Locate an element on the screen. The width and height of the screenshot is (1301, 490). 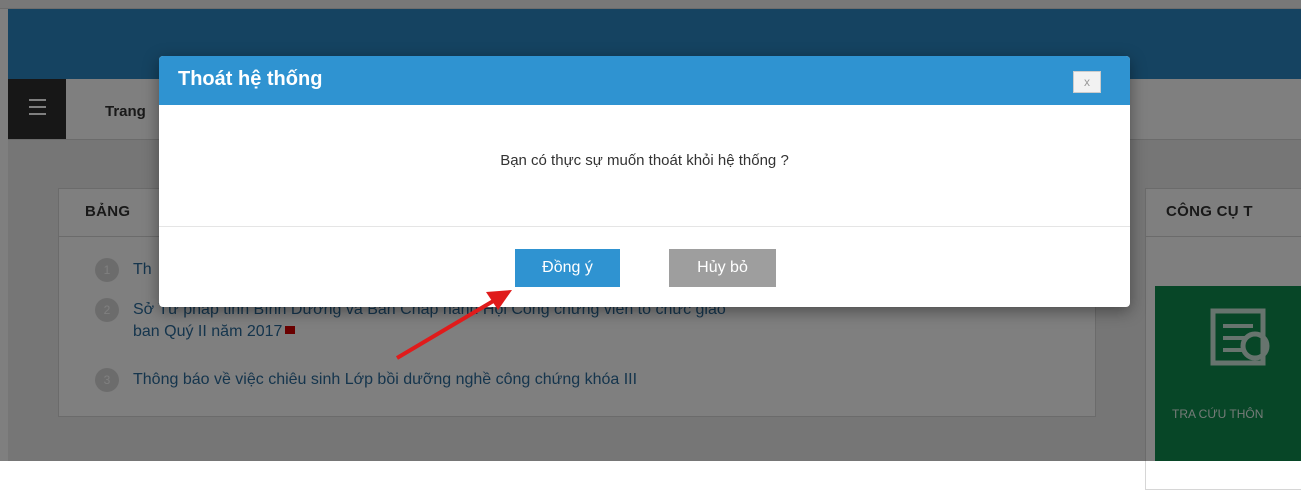
confirm-button: Đồng ý is located at coordinates (567, 268).